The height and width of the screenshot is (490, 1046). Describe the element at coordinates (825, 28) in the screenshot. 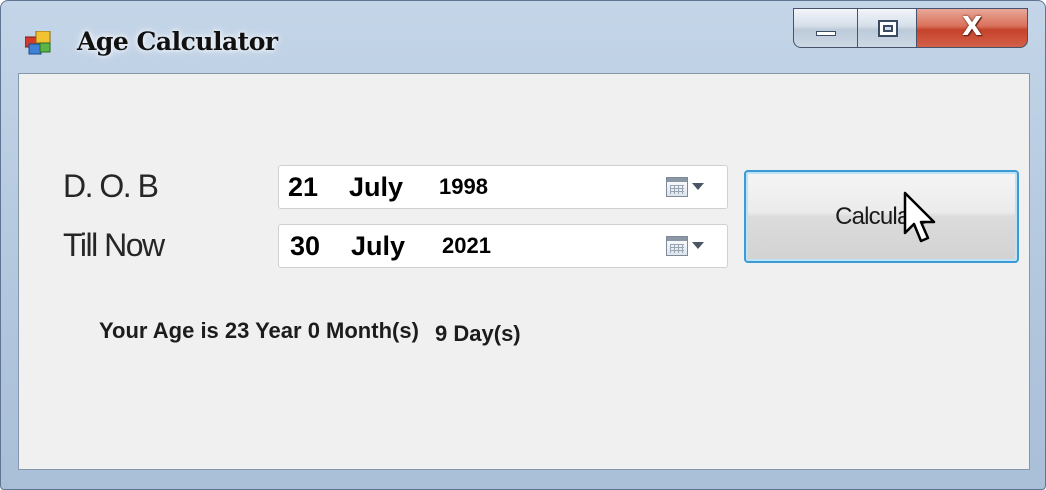

I see `minimize-button` at that location.